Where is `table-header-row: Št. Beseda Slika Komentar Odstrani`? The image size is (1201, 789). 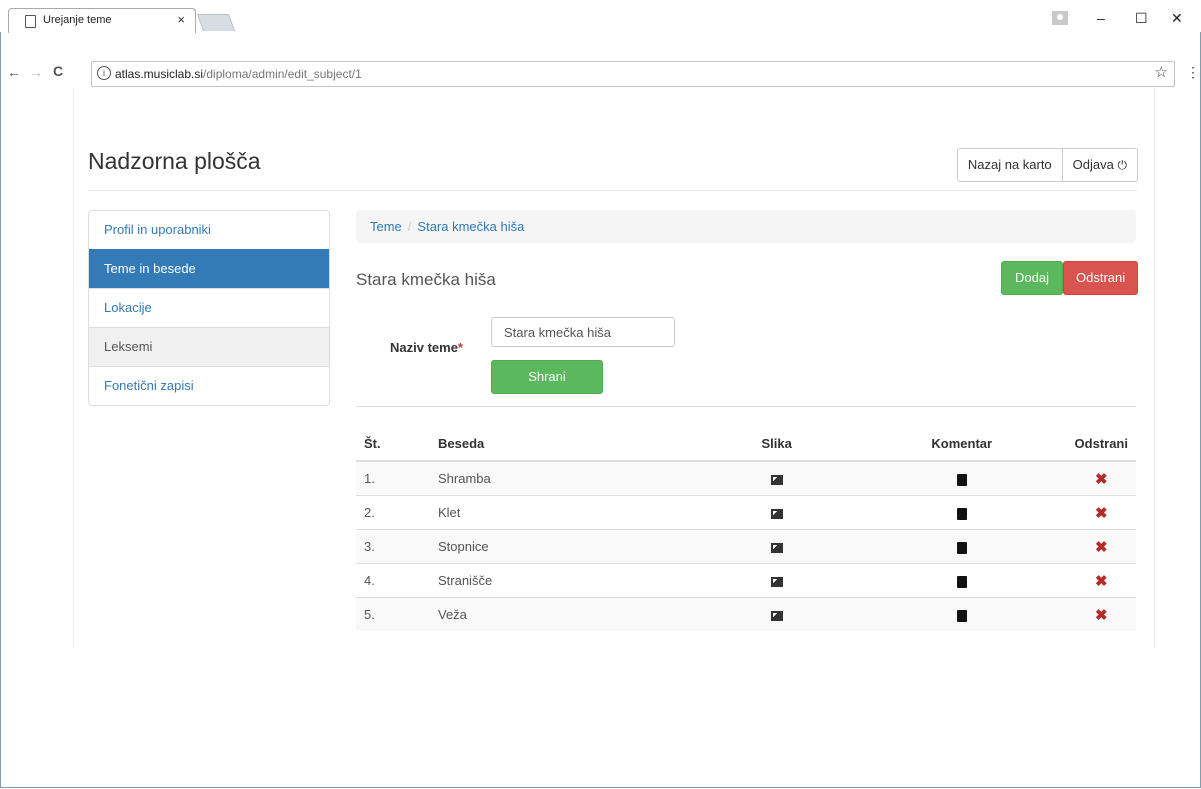 table-header-row: Št. Beseda Slika Komentar Odstrani is located at coordinates (746, 444).